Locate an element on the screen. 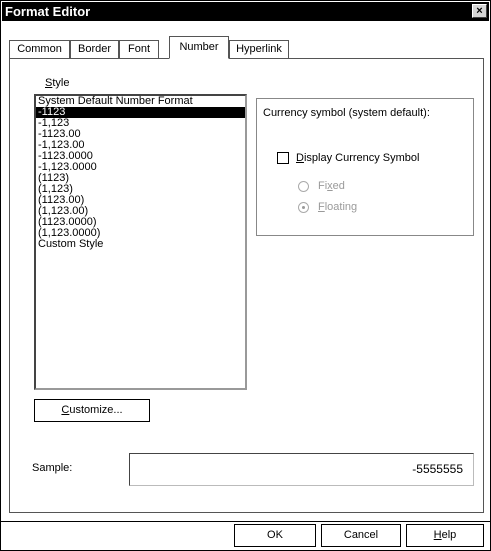 This screenshot has width=491, height=551. floating-radio-label: Floating is located at coordinates (337, 207).